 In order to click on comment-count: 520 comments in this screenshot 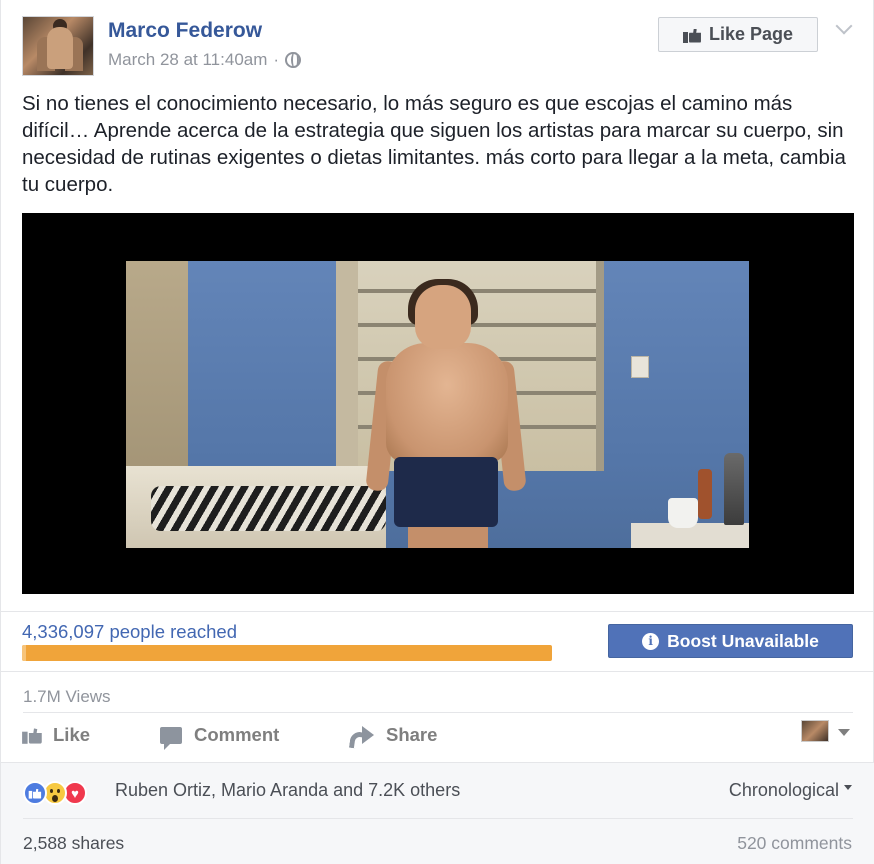, I will do `click(794, 843)`.